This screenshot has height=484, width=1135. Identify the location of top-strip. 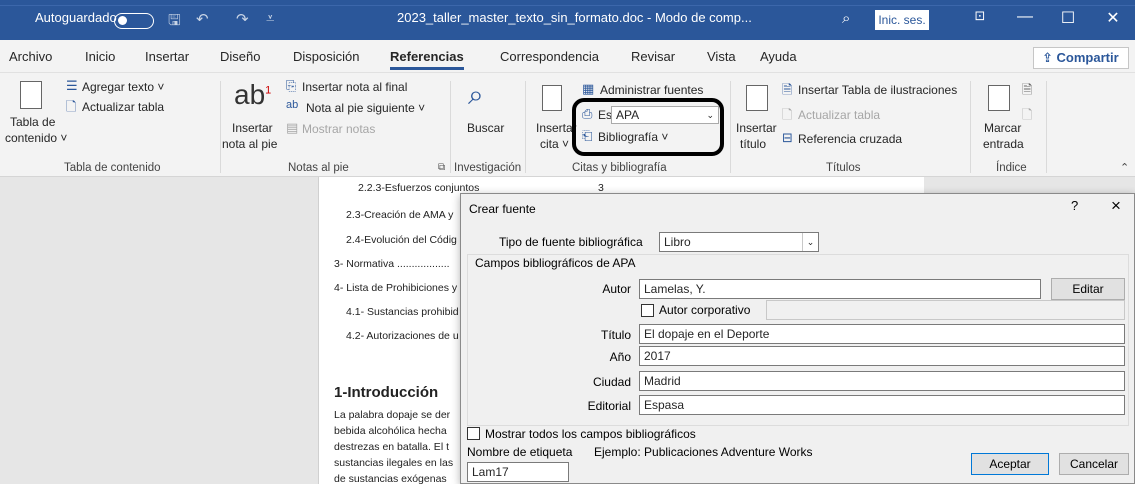
(567, 3).